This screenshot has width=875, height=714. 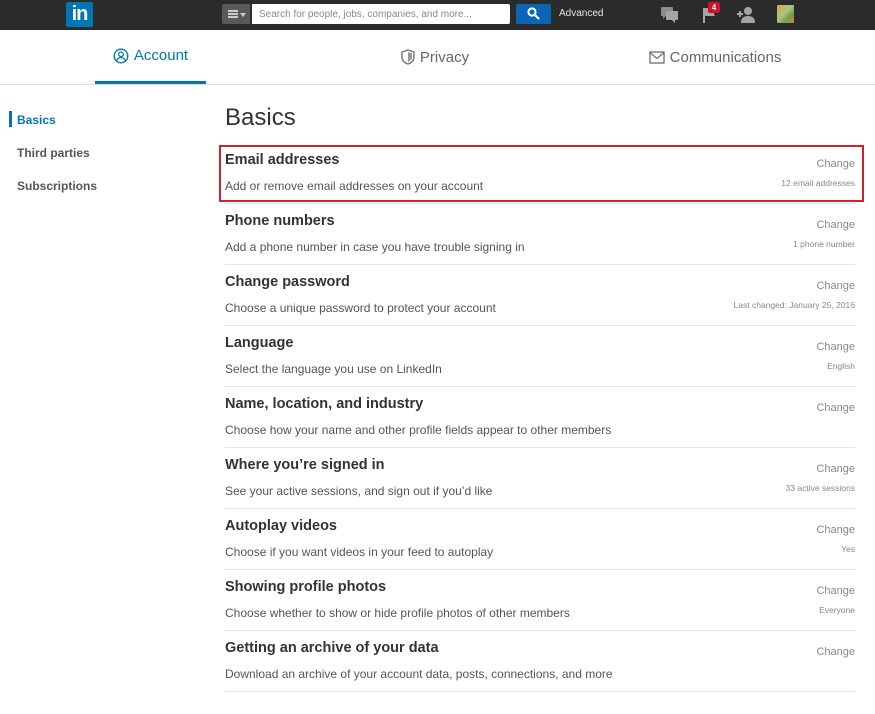 What do you see at coordinates (260, 117) in the screenshot?
I see `page-title: Basics` at bounding box center [260, 117].